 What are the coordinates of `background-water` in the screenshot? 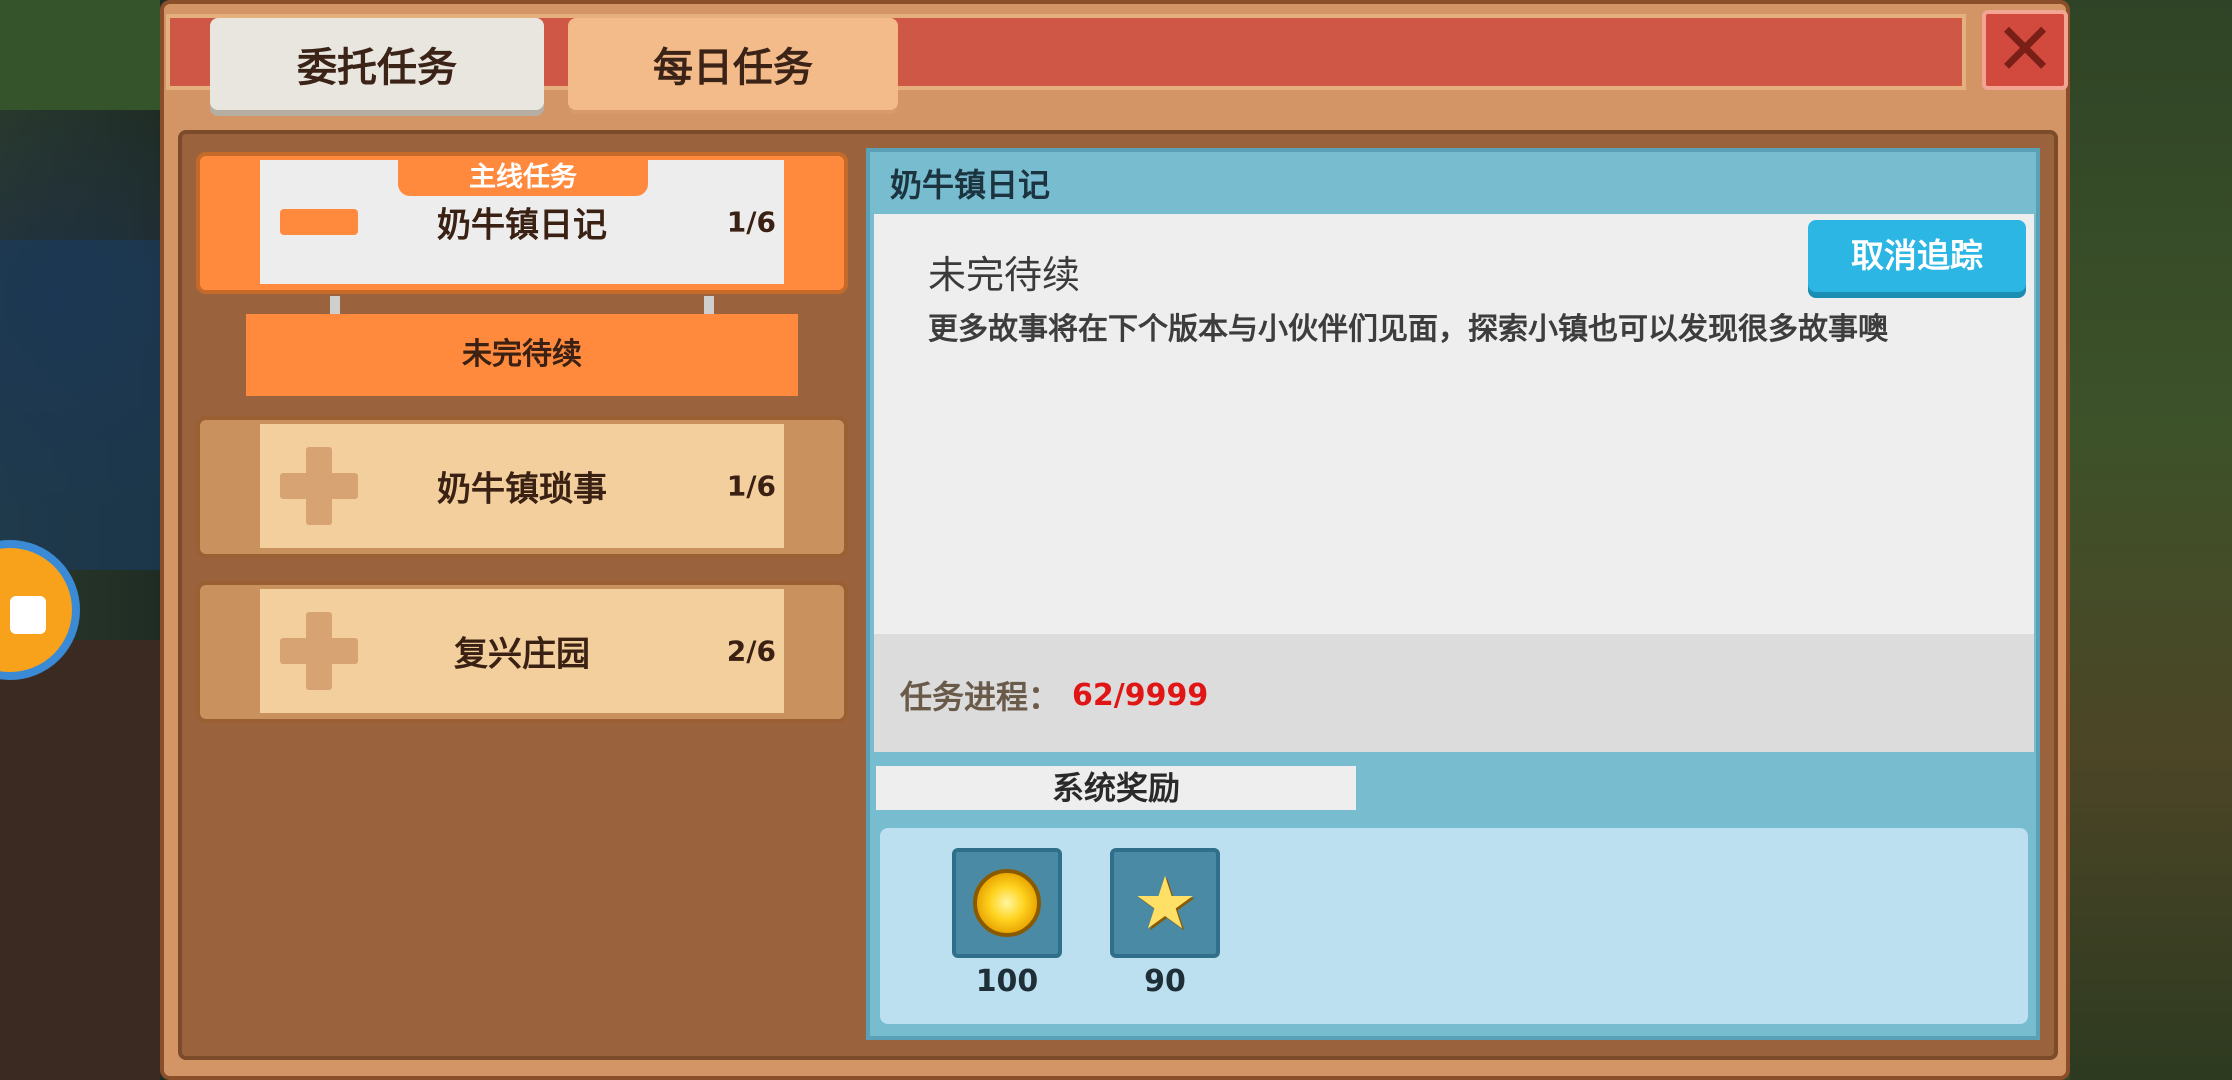 It's located at (80, 405).